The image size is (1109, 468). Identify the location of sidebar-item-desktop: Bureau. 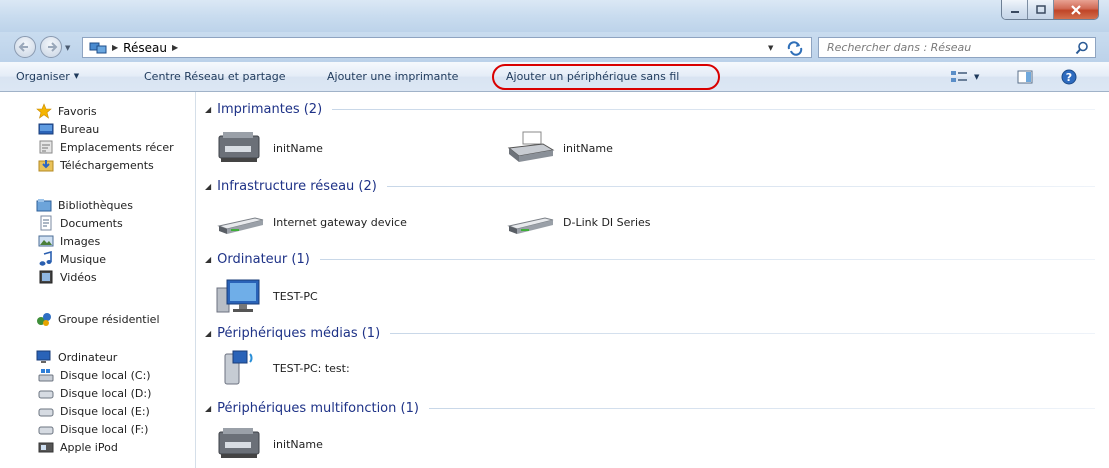
(68, 129).